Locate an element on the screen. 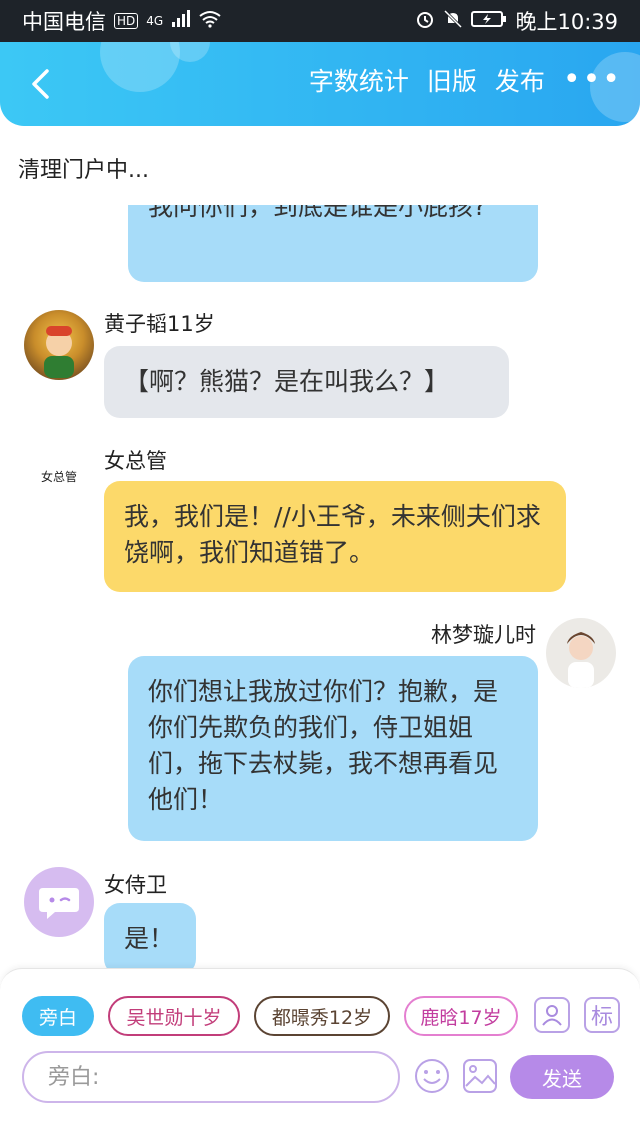 This screenshot has height=1138, width=640. wifi-icon is located at coordinates (210, 21).